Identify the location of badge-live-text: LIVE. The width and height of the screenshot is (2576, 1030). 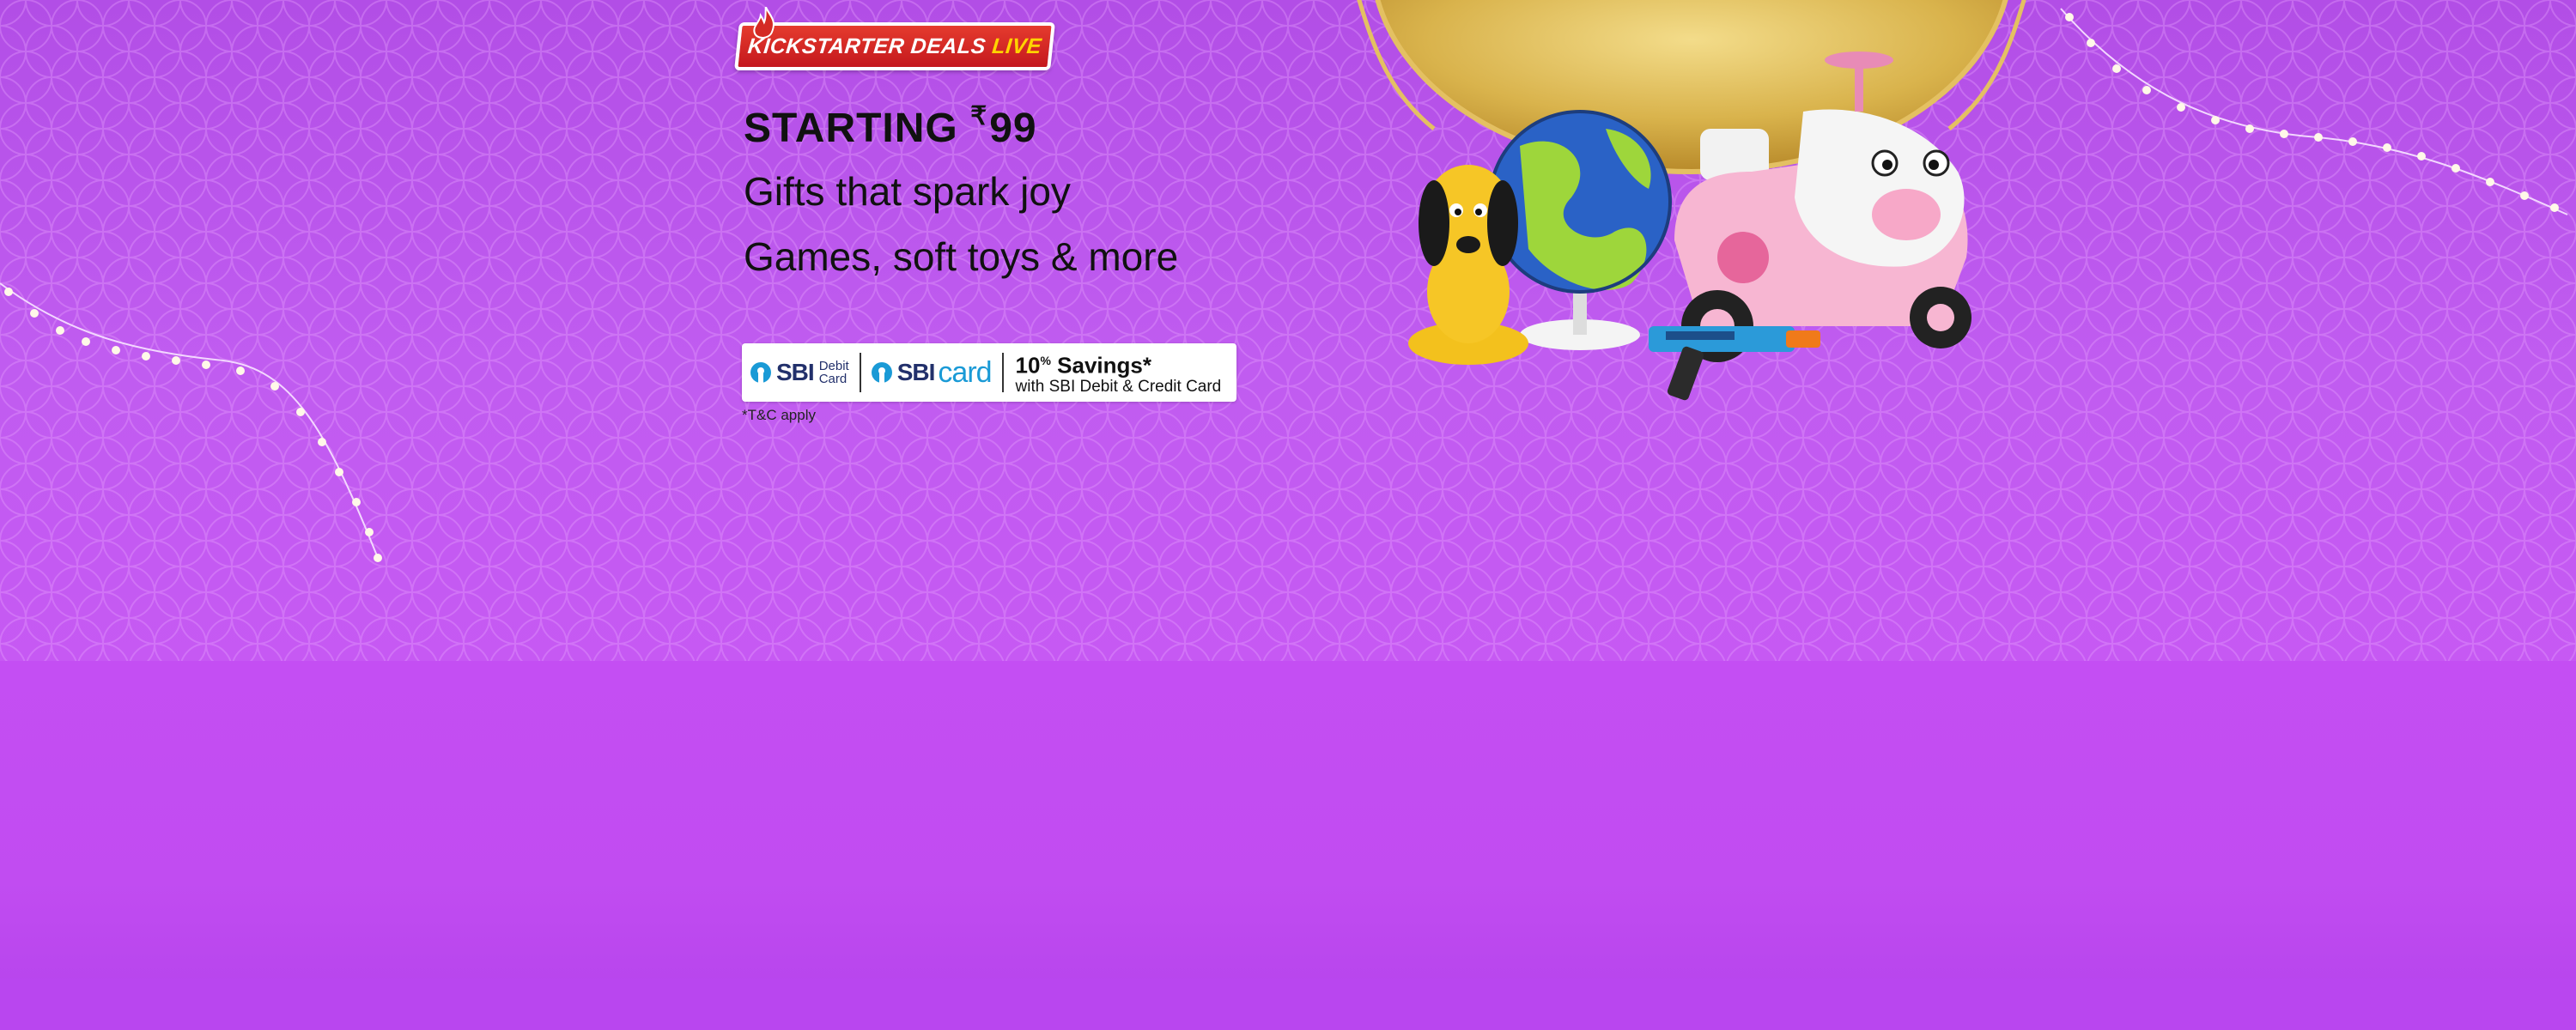
(1017, 45).